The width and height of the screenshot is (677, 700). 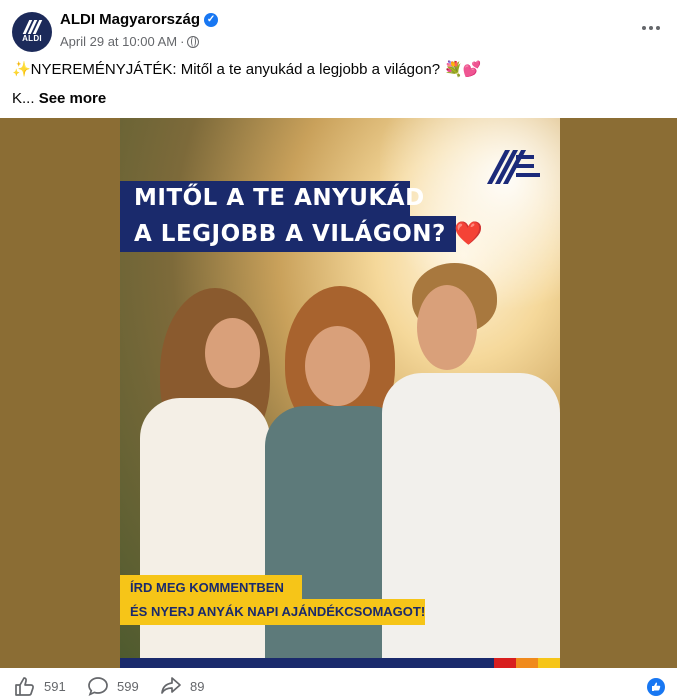 I want to click on post-meta: April 29 at 10:00 AM ·, so click(x=130, y=41).